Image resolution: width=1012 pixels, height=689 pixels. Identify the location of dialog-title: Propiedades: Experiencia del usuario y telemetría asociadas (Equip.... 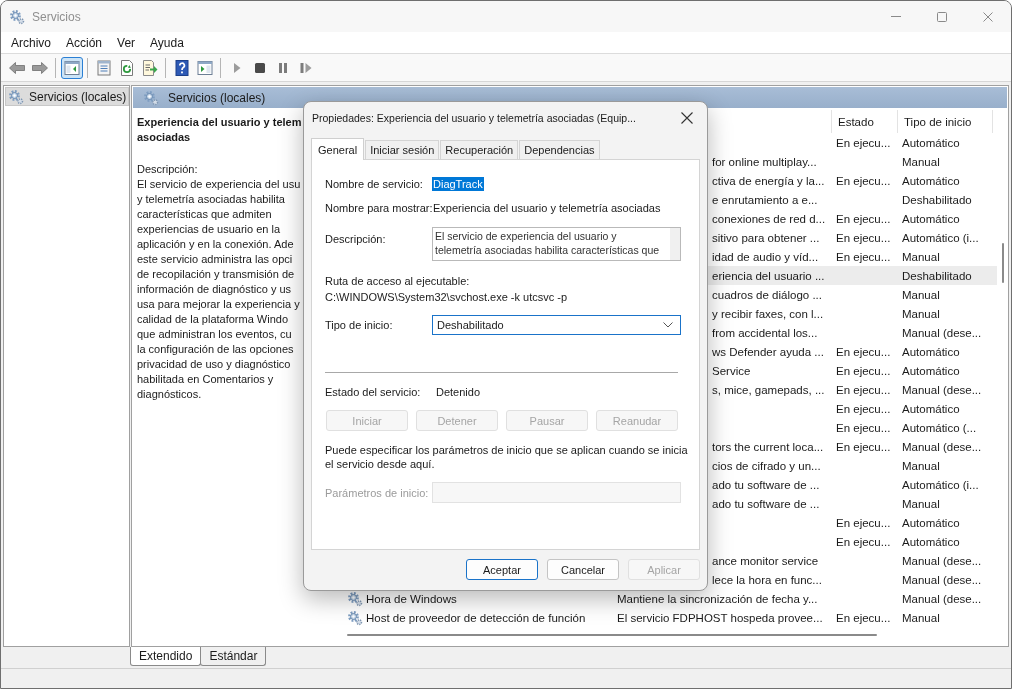
(474, 117).